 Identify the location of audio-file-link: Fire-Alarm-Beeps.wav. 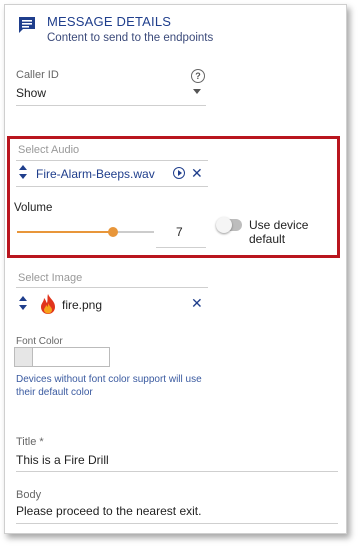
(95, 174).